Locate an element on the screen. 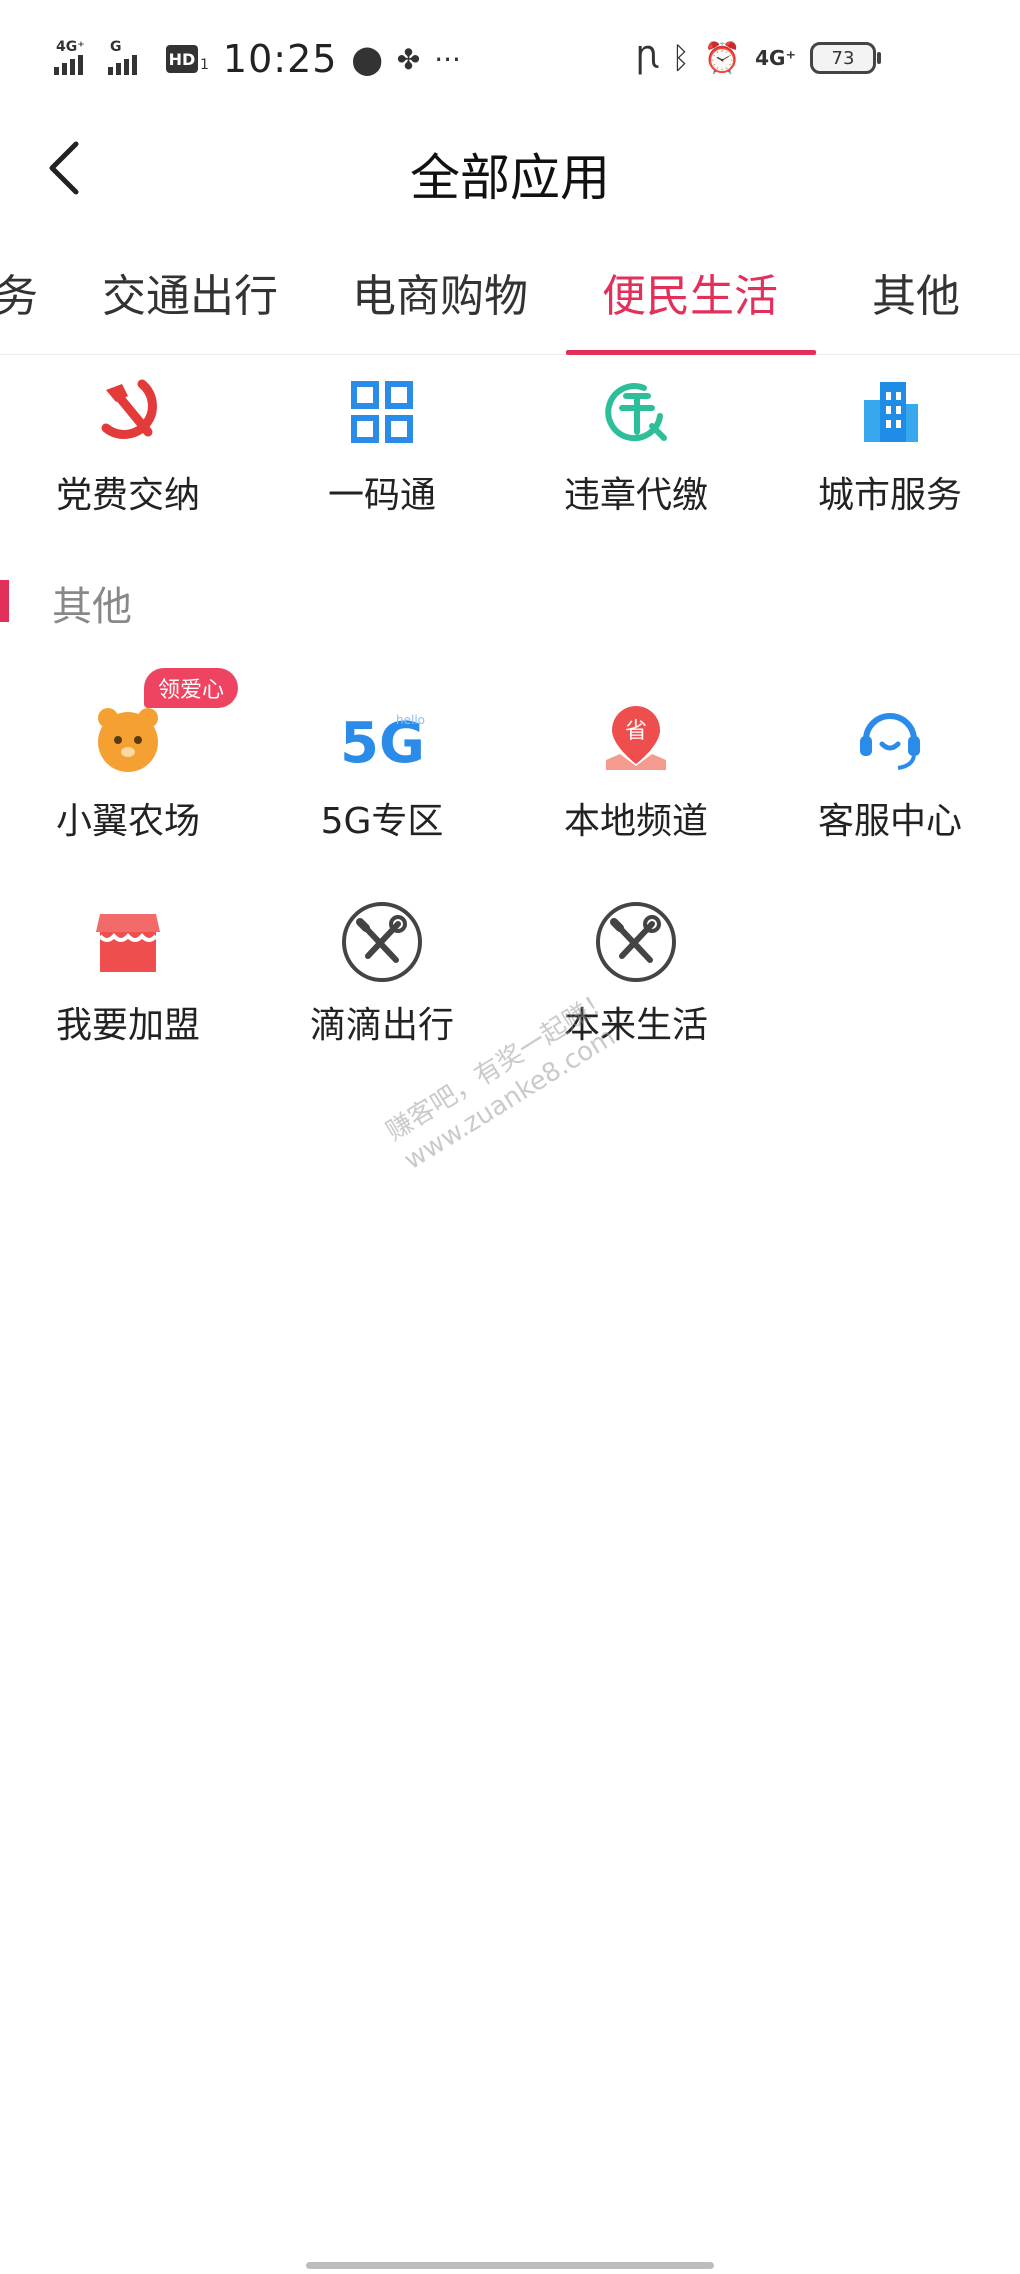 The width and height of the screenshot is (1020, 2274). network-4g-icon: 4G⁺ is located at coordinates (775, 58).